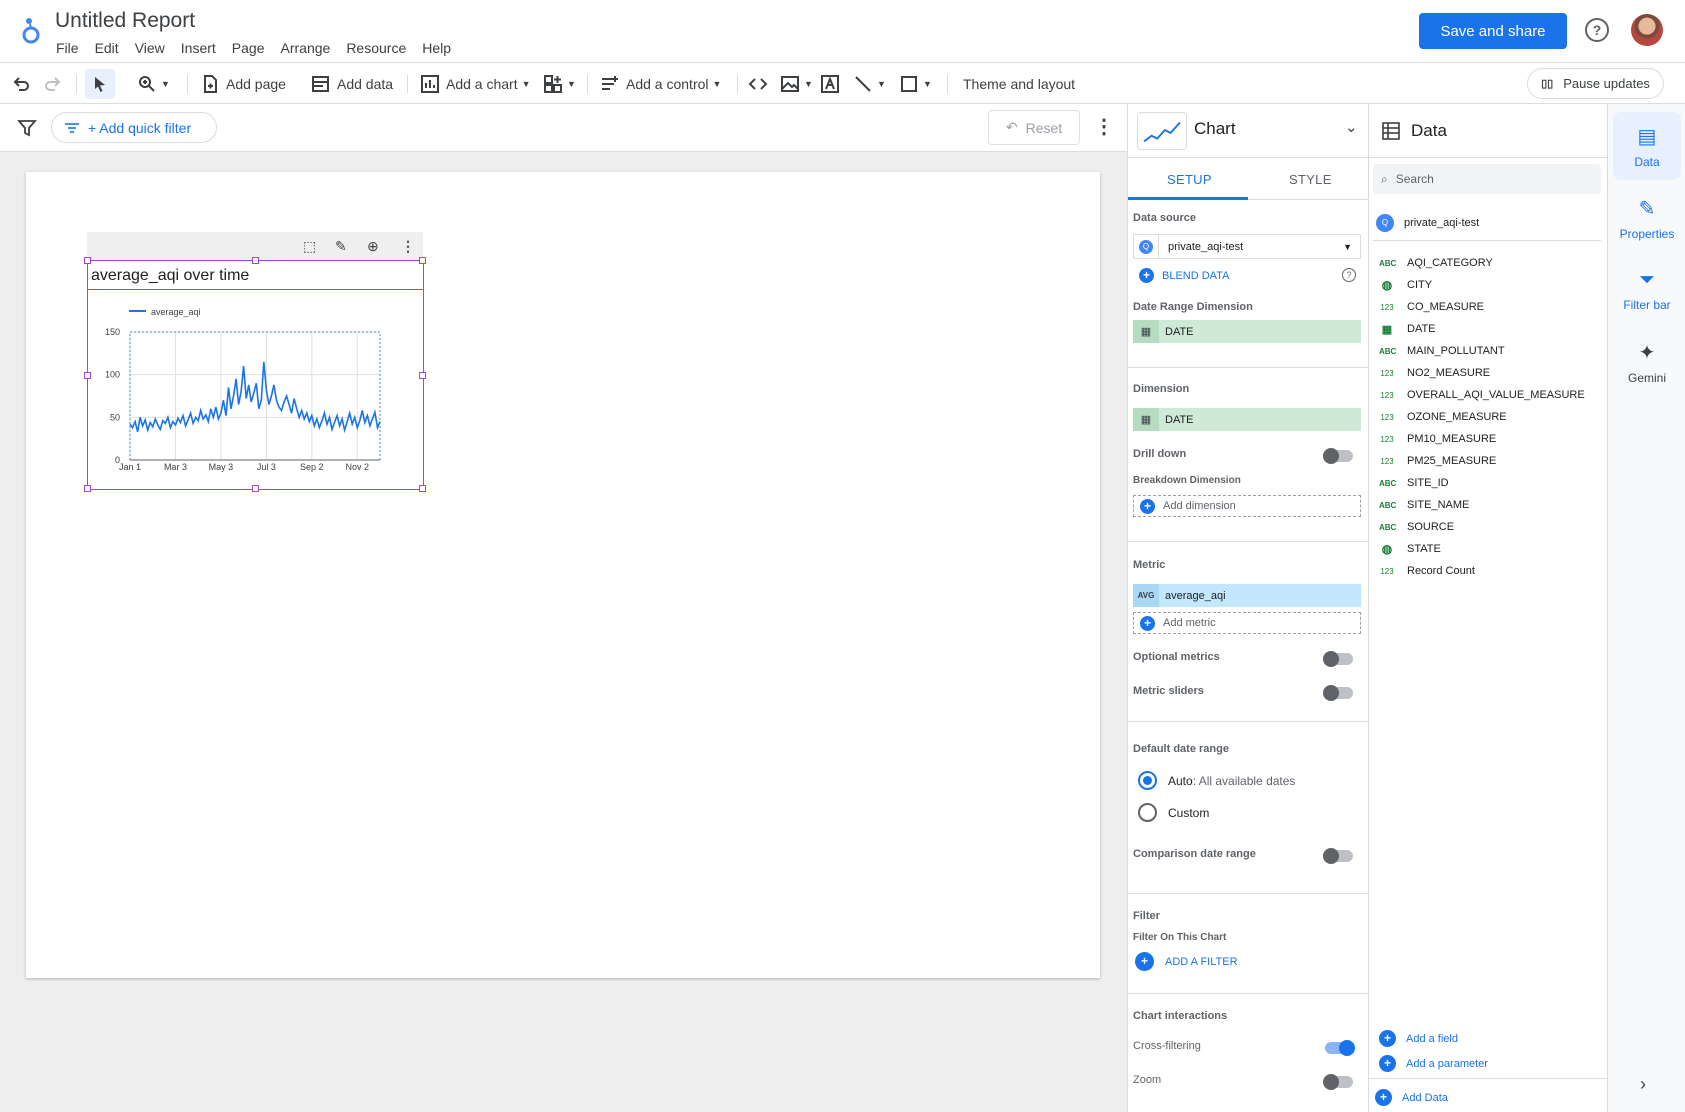 This screenshot has height=1112, width=1685. Describe the element at coordinates (1436, 263) in the screenshot. I see `field-item: ABC AQI_CATEGORY` at that location.